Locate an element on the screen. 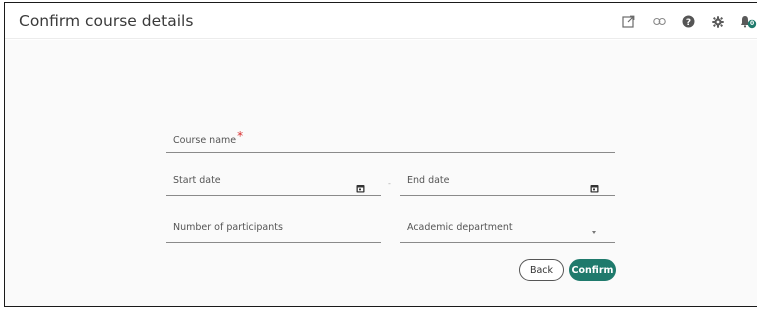  dialog-header: Confirm course details ? 0 is located at coordinates (381, 21).